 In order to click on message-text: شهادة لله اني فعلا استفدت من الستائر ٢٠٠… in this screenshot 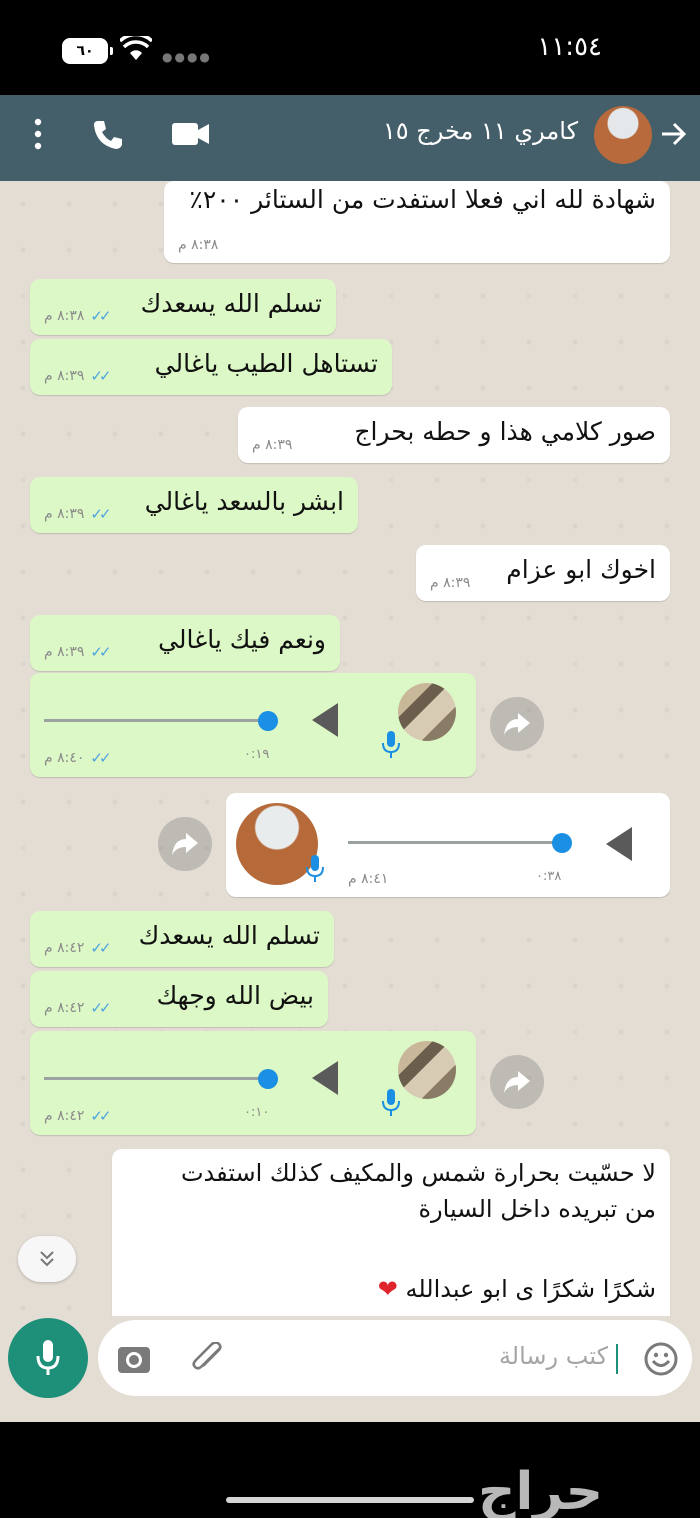, I will do `click(422, 199)`.